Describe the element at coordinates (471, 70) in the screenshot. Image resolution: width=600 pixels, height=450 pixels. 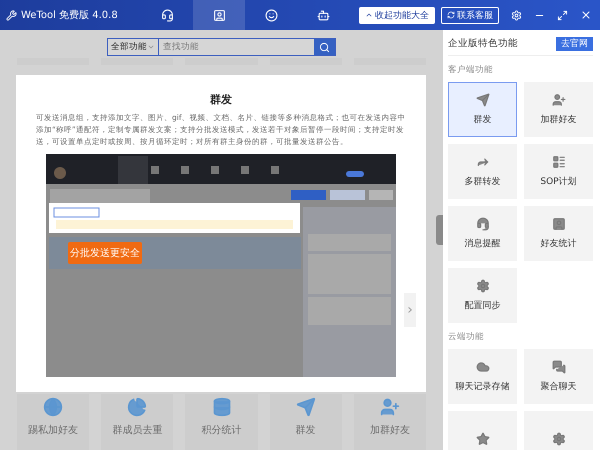
I see `section-title: 客户端功能` at that location.